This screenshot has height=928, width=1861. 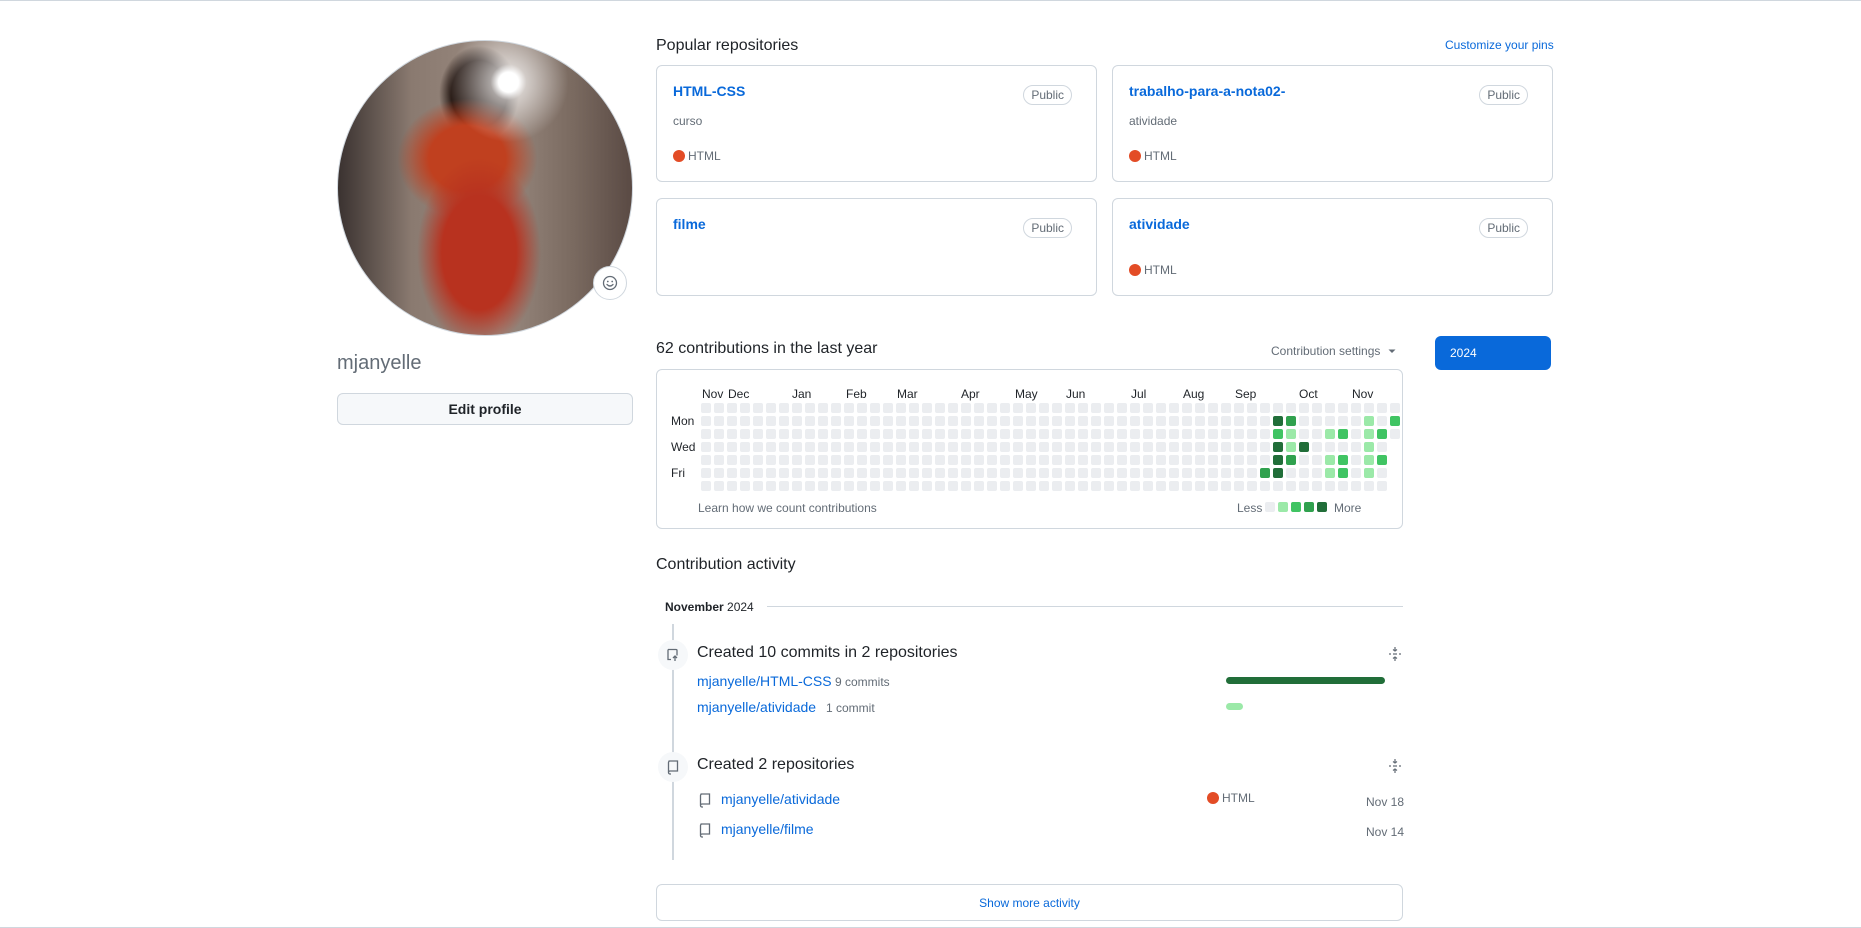 What do you see at coordinates (1029, 902) in the screenshot?
I see `show-more-activity-button: Show more activity` at bounding box center [1029, 902].